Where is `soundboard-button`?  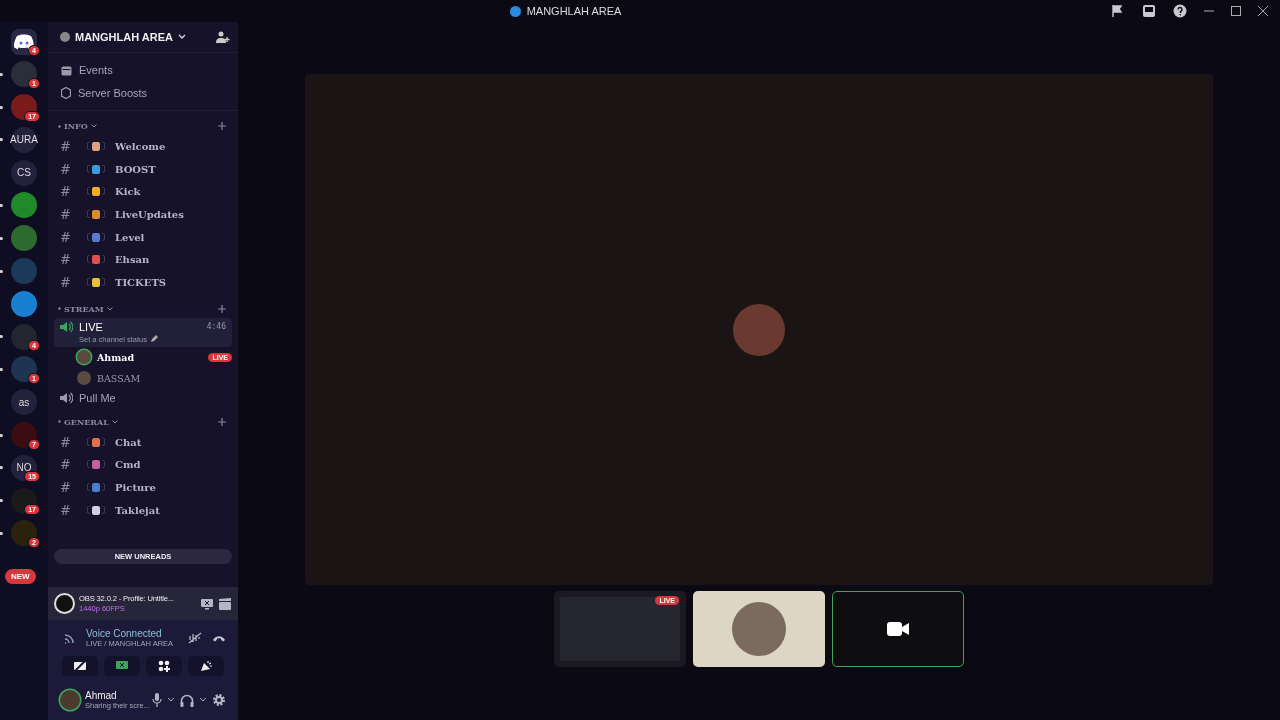 soundboard-button is located at coordinates (206, 666).